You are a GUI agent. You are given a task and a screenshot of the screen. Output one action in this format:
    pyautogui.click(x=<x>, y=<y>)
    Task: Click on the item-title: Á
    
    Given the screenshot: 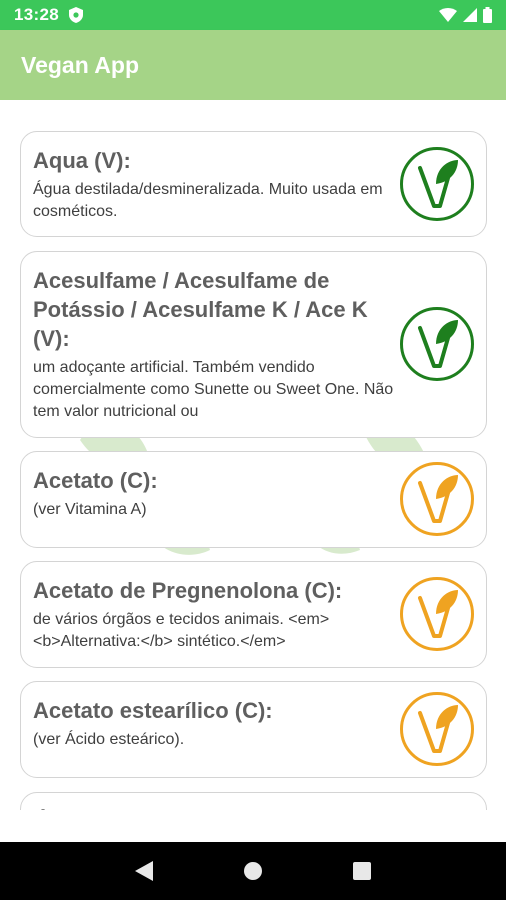 What is the action you would take?
    pyautogui.click(x=216, y=808)
    